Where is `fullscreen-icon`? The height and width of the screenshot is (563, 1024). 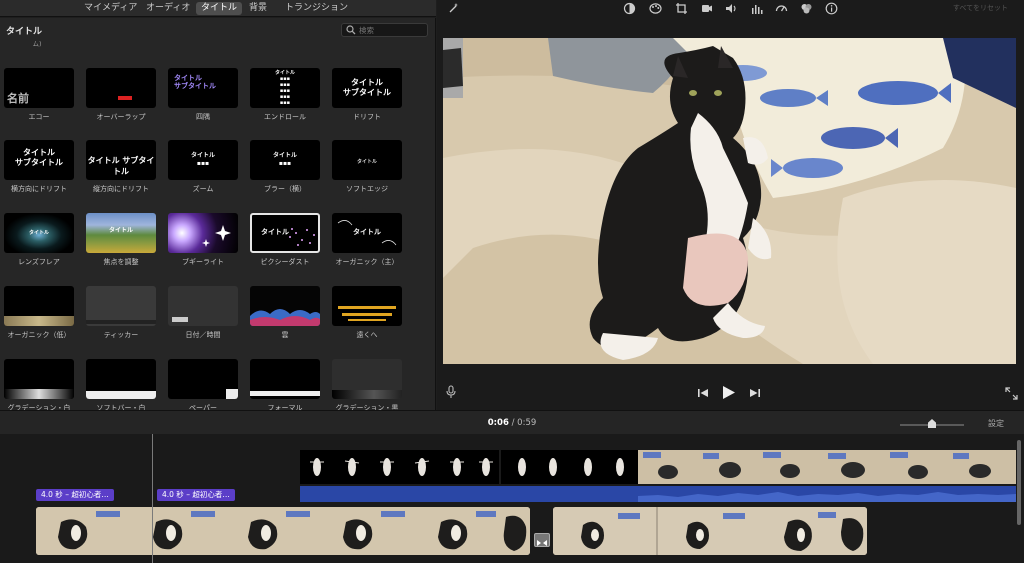
fullscreen-icon is located at coordinates (1011, 393).